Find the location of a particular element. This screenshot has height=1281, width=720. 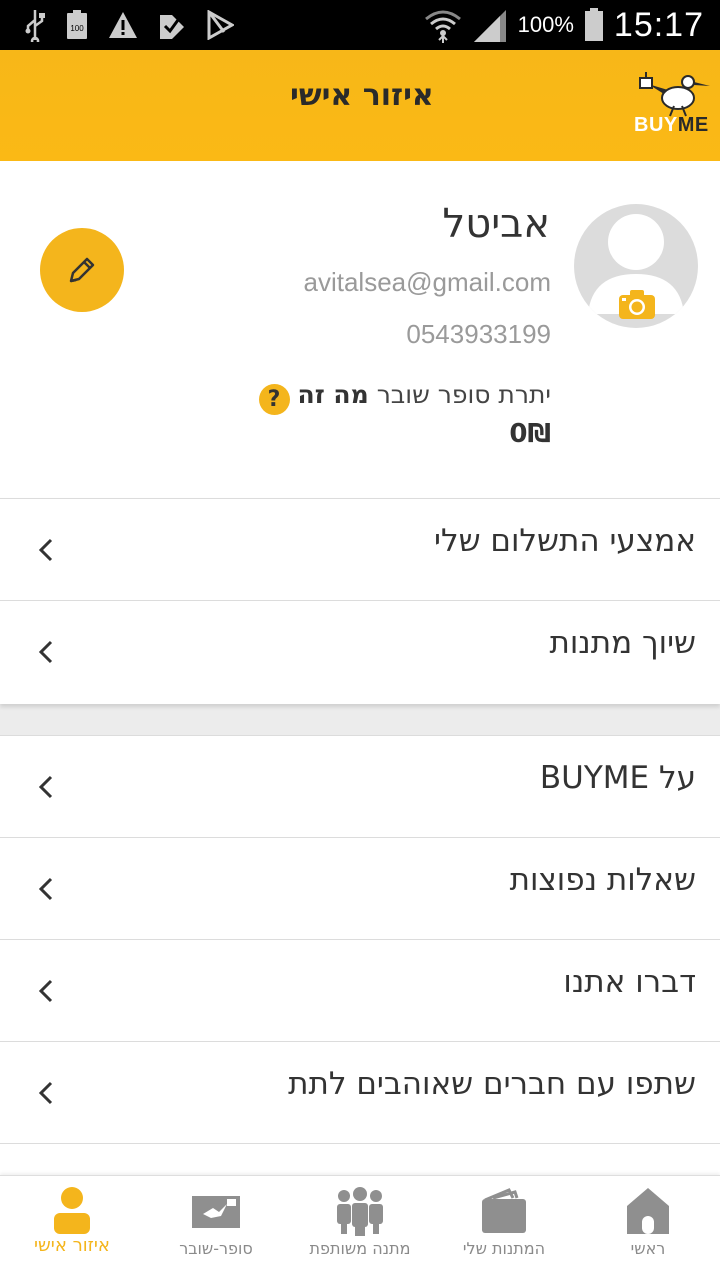

nav-tab-super-voucher: סופר-שובר is located at coordinates (216, 1228).